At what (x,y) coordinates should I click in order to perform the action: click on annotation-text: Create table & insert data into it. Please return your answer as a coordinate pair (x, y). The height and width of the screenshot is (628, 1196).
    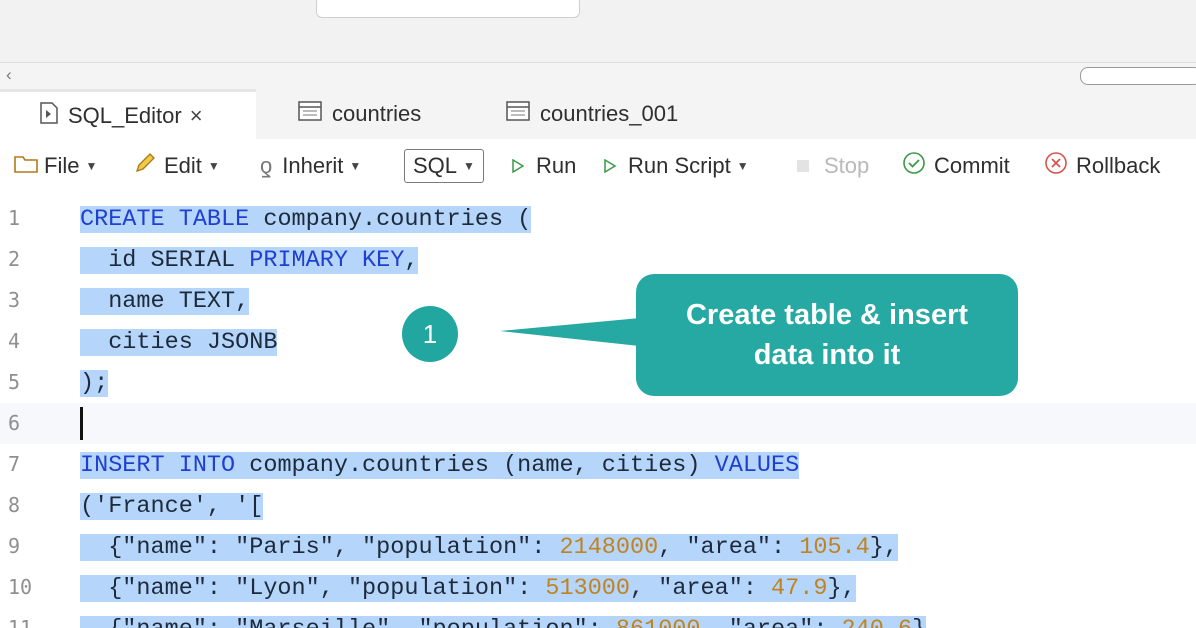
    Looking at the image, I should click on (827, 335).